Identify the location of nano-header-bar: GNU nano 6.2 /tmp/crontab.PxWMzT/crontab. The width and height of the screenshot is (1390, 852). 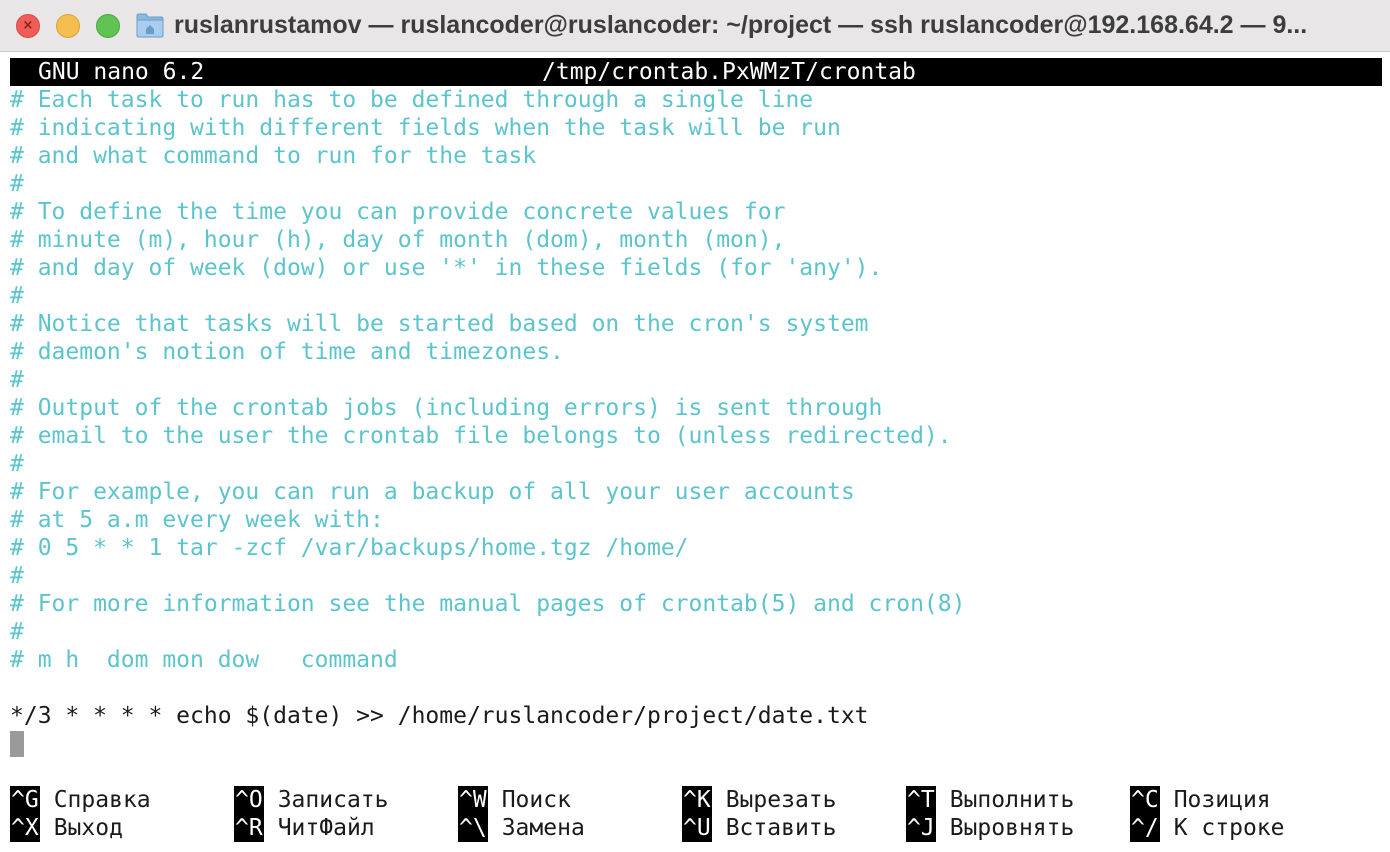
(696, 72).